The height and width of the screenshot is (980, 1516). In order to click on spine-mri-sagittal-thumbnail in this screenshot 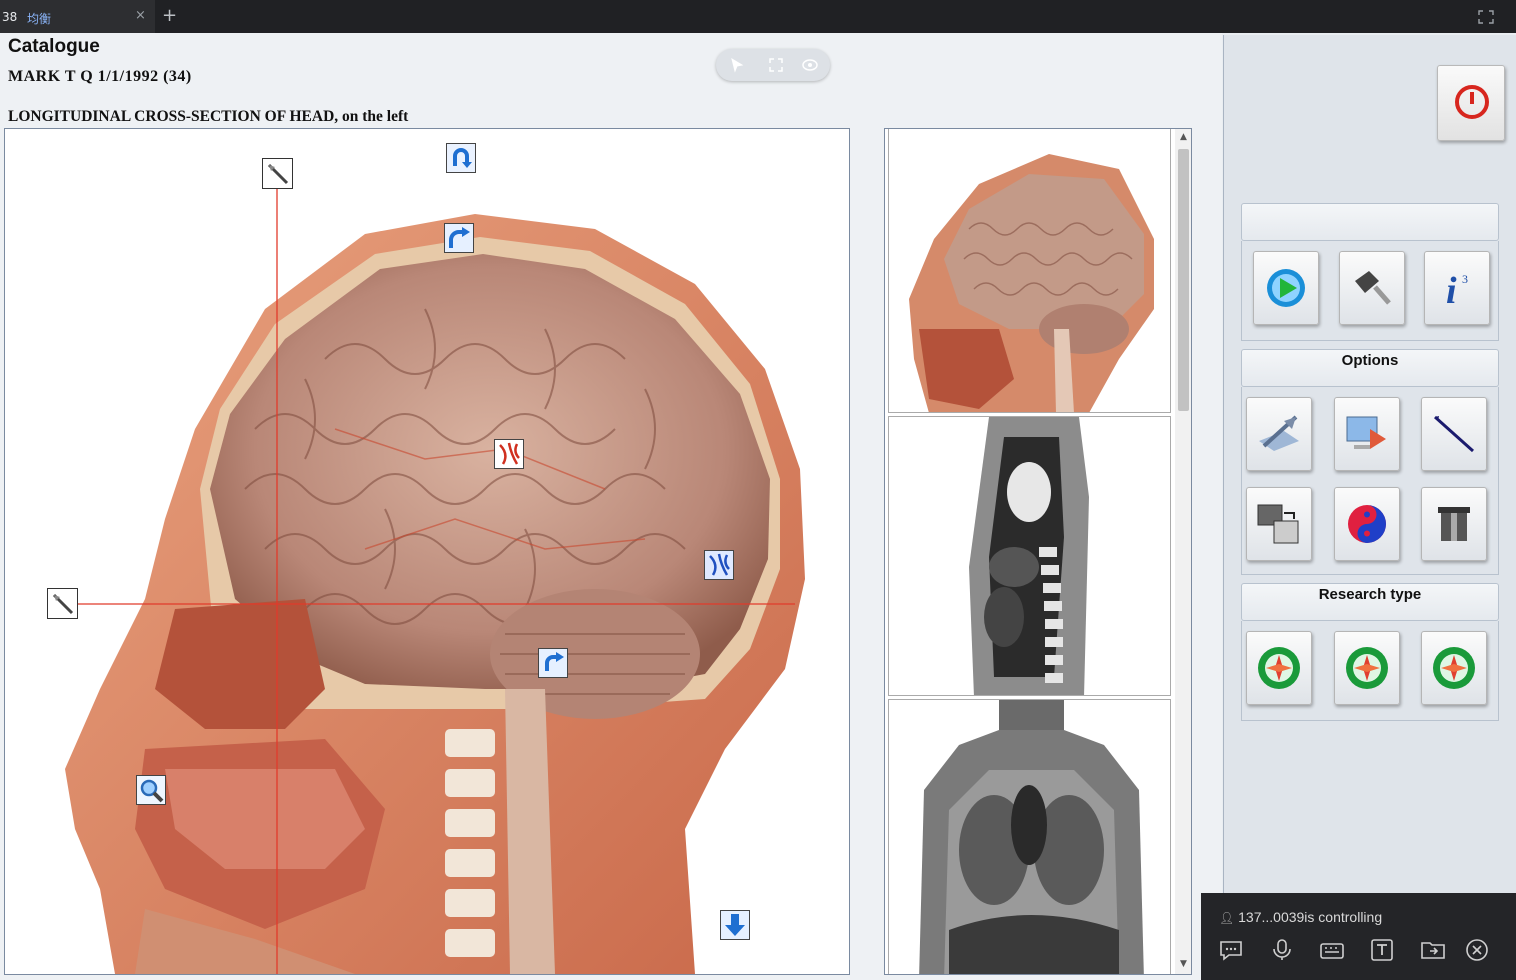, I will do `click(1029, 556)`.